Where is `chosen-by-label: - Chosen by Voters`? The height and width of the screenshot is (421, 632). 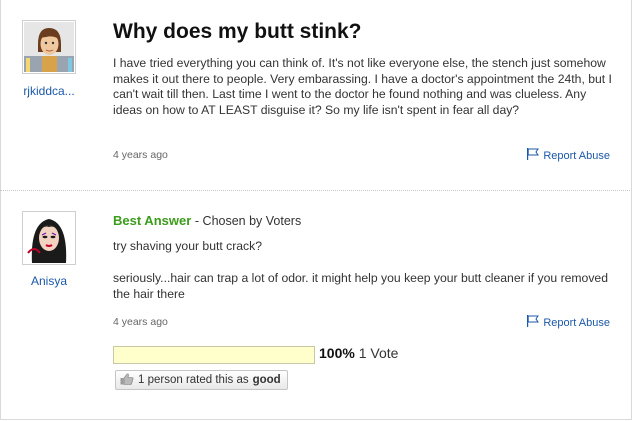 chosen-by-label: - Chosen by Voters is located at coordinates (248, 221).